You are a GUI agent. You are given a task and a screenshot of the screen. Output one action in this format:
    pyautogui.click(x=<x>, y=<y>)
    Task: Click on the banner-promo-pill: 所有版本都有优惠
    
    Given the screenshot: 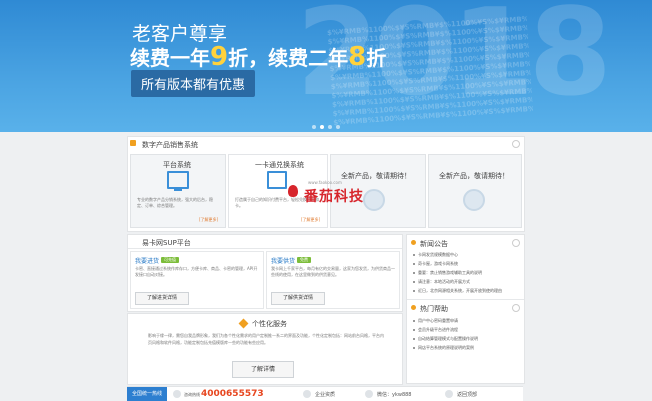 What is the action you would take?
    pyautogui.click(x=193, y=83)
    